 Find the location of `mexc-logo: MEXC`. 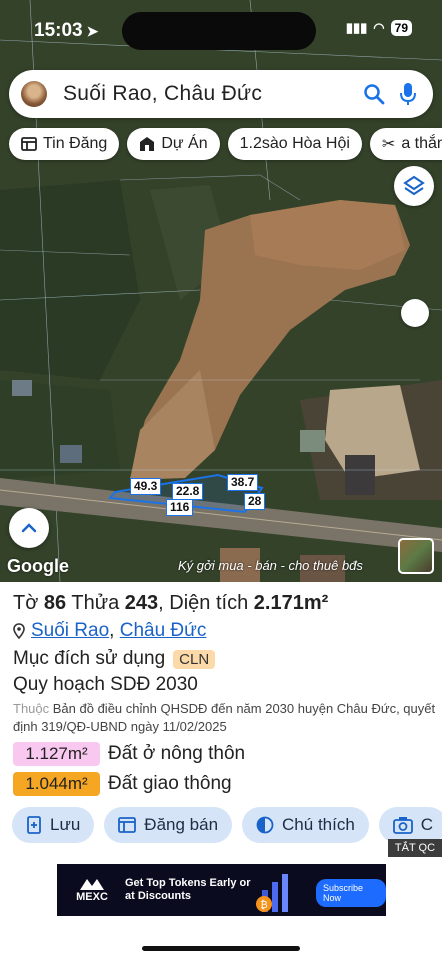

mexc-logo: MEXC is located at coordinates (92, 890).